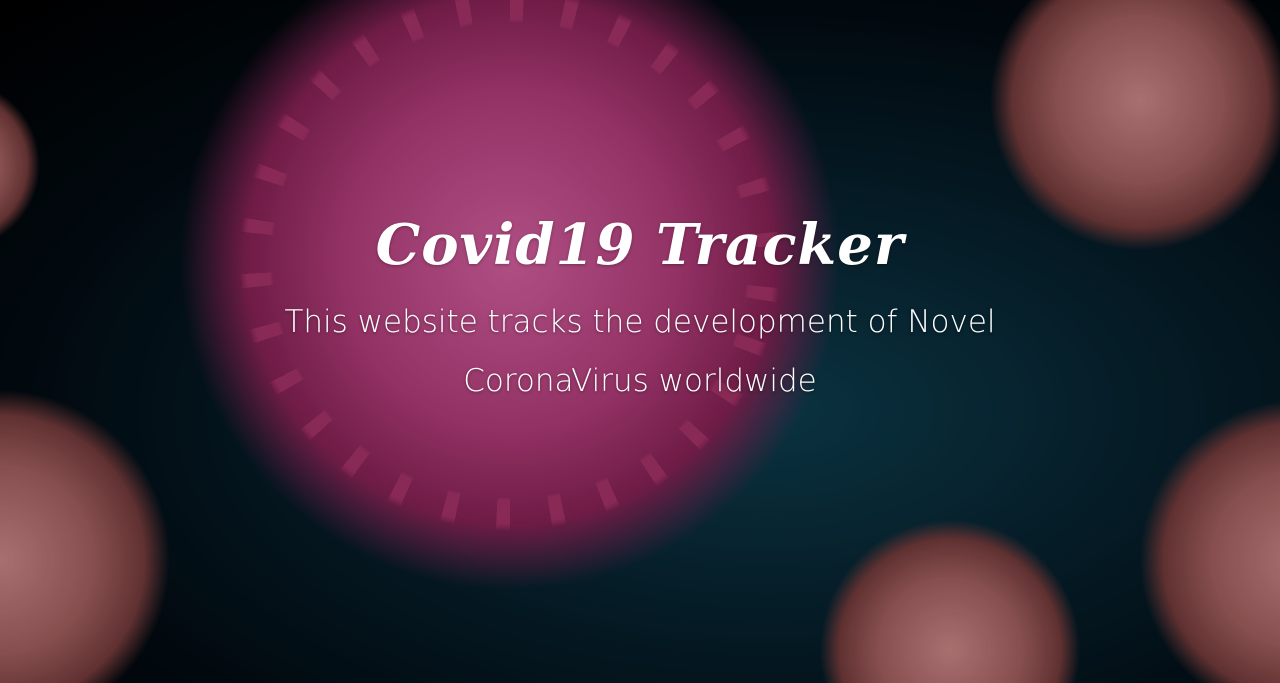 The height and width of the screenshot is (683, 1280). Describe the element at coordinates (640, 245) in the screenshot. I see `page-title: Covid19 Tracker` at that location.